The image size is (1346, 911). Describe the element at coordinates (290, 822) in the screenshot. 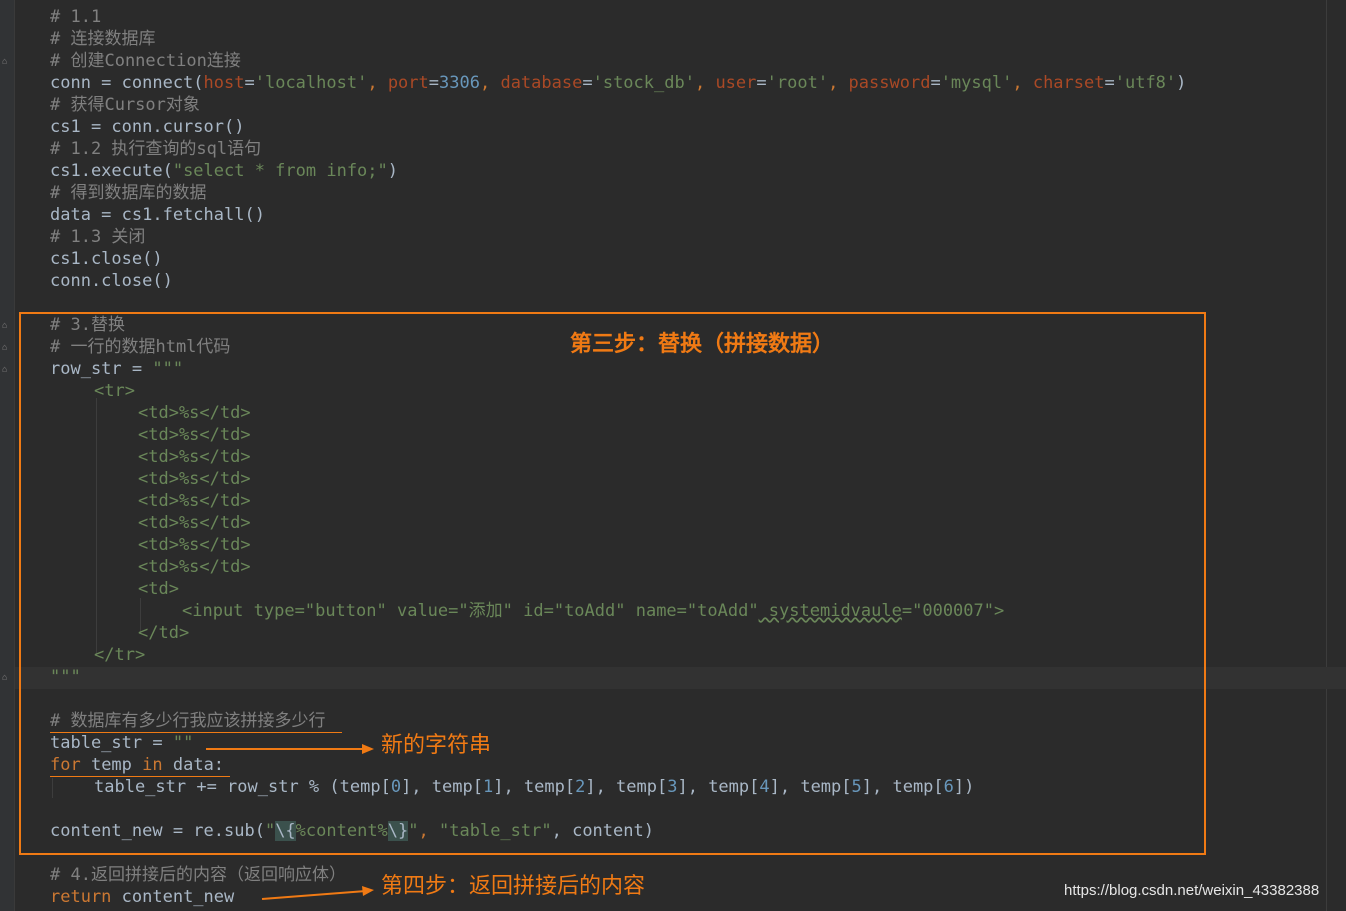

I see `annotation-arrows` at that location.